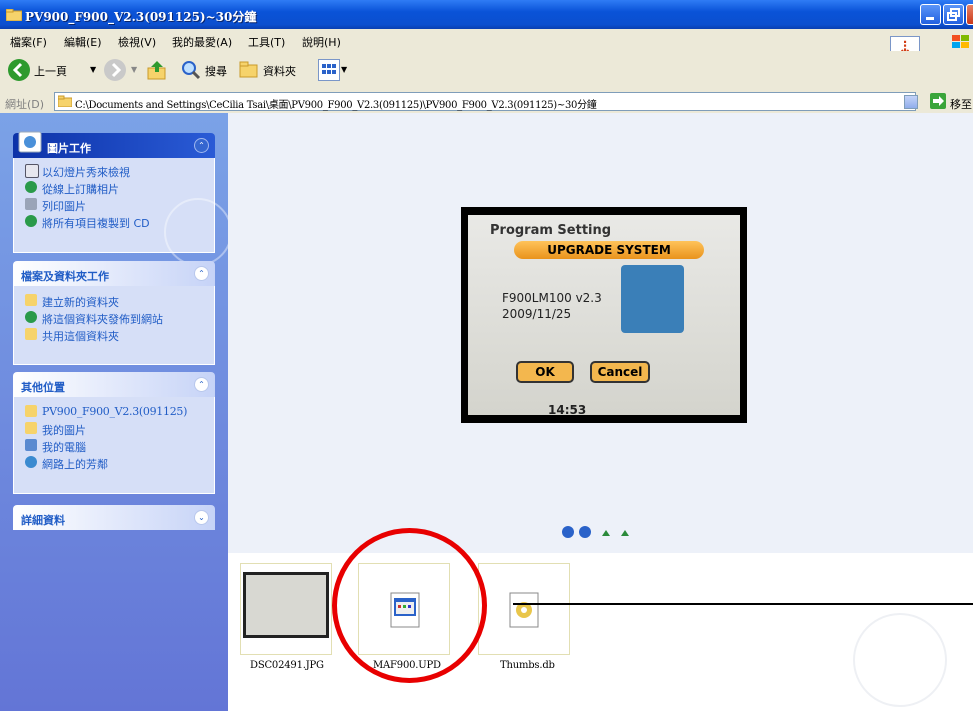 The image size is (973, 711). I want to click on upgrade-system-banner: UPGRADE SYSTEM, so click(609, 250).